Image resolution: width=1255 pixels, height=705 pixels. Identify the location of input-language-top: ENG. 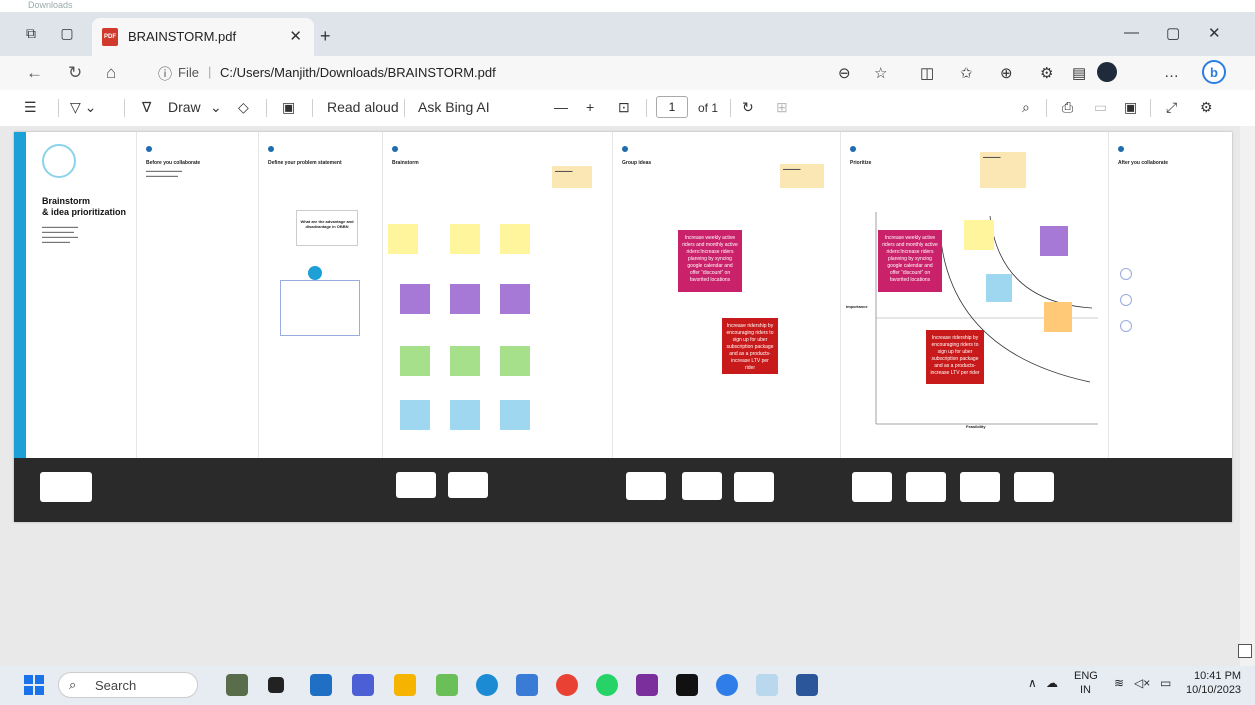
(1086, 676).